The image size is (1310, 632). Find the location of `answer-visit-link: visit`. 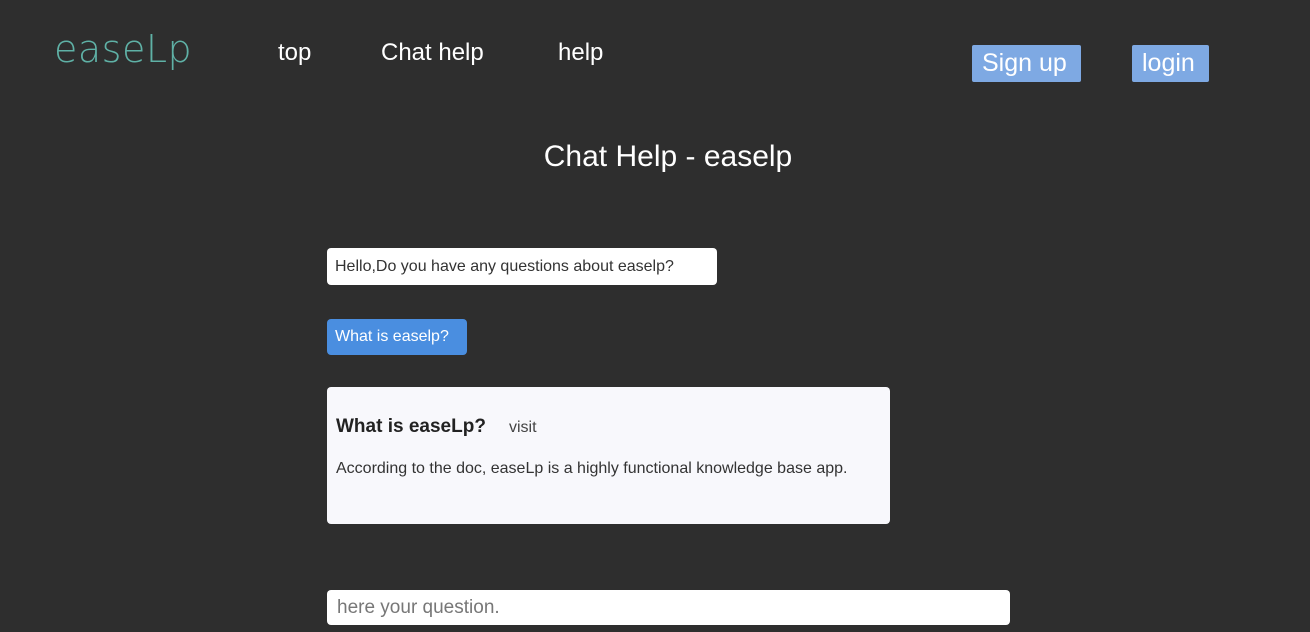

answer-visit-link: visit is located at coordinates (523, 428).